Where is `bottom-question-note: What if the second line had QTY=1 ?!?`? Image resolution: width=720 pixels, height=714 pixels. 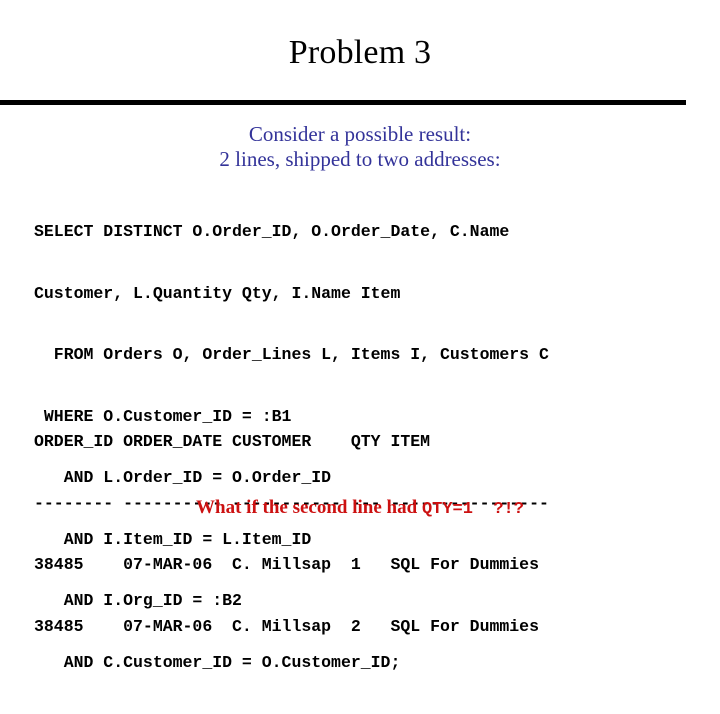
bottom-question-note: What if the second line had QTY=1 ?!? is located at coordinates (360, 508).